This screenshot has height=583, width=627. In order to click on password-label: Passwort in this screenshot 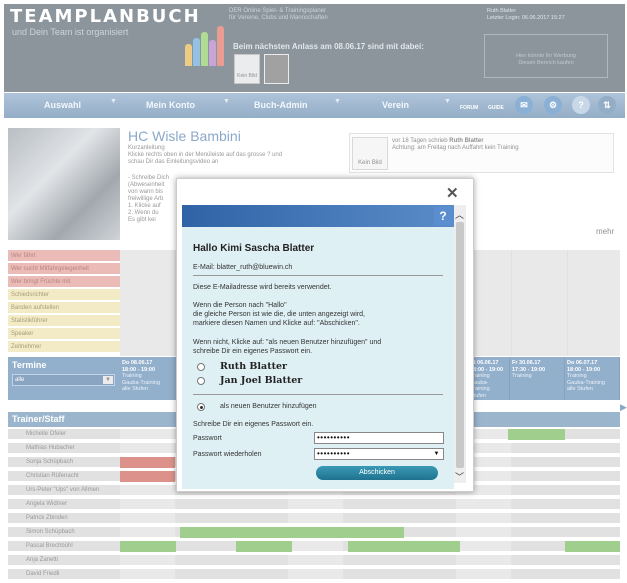, I will do `click(207, 438)`.